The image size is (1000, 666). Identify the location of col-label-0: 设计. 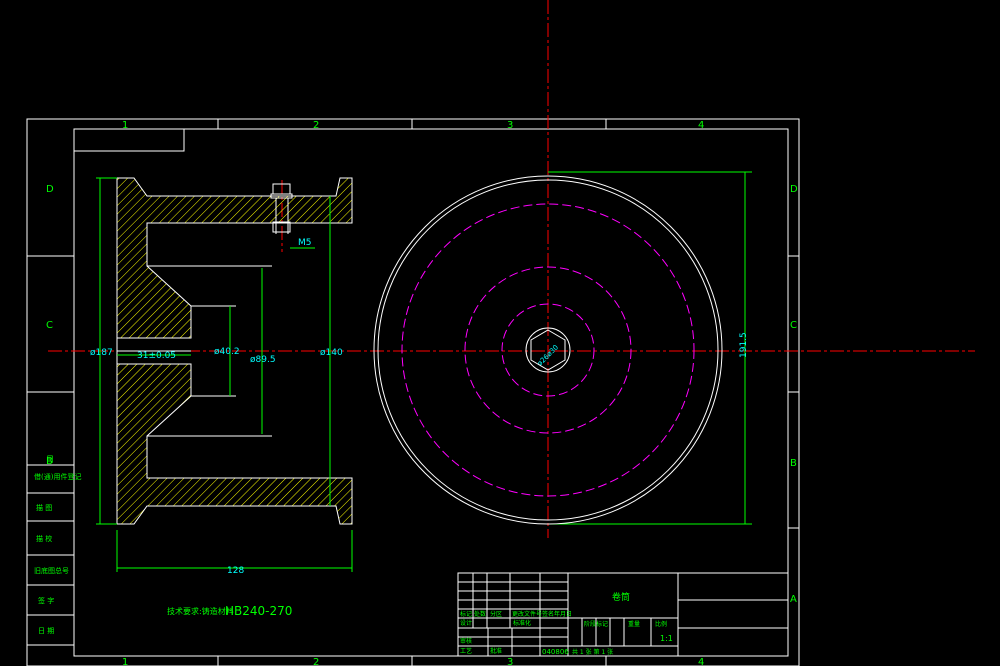
(466, 623).